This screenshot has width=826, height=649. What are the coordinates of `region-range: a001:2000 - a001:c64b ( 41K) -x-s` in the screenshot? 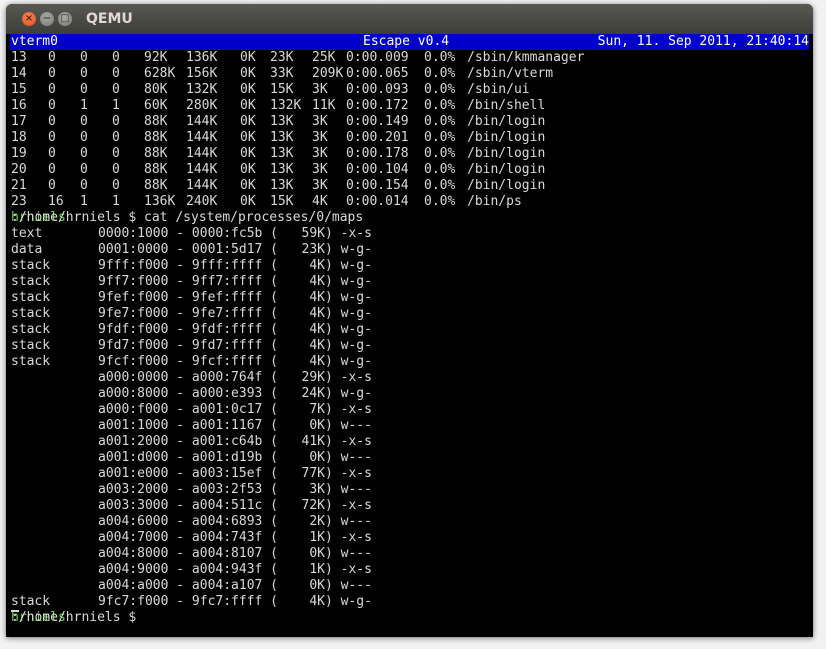 It's located at (235, 441).